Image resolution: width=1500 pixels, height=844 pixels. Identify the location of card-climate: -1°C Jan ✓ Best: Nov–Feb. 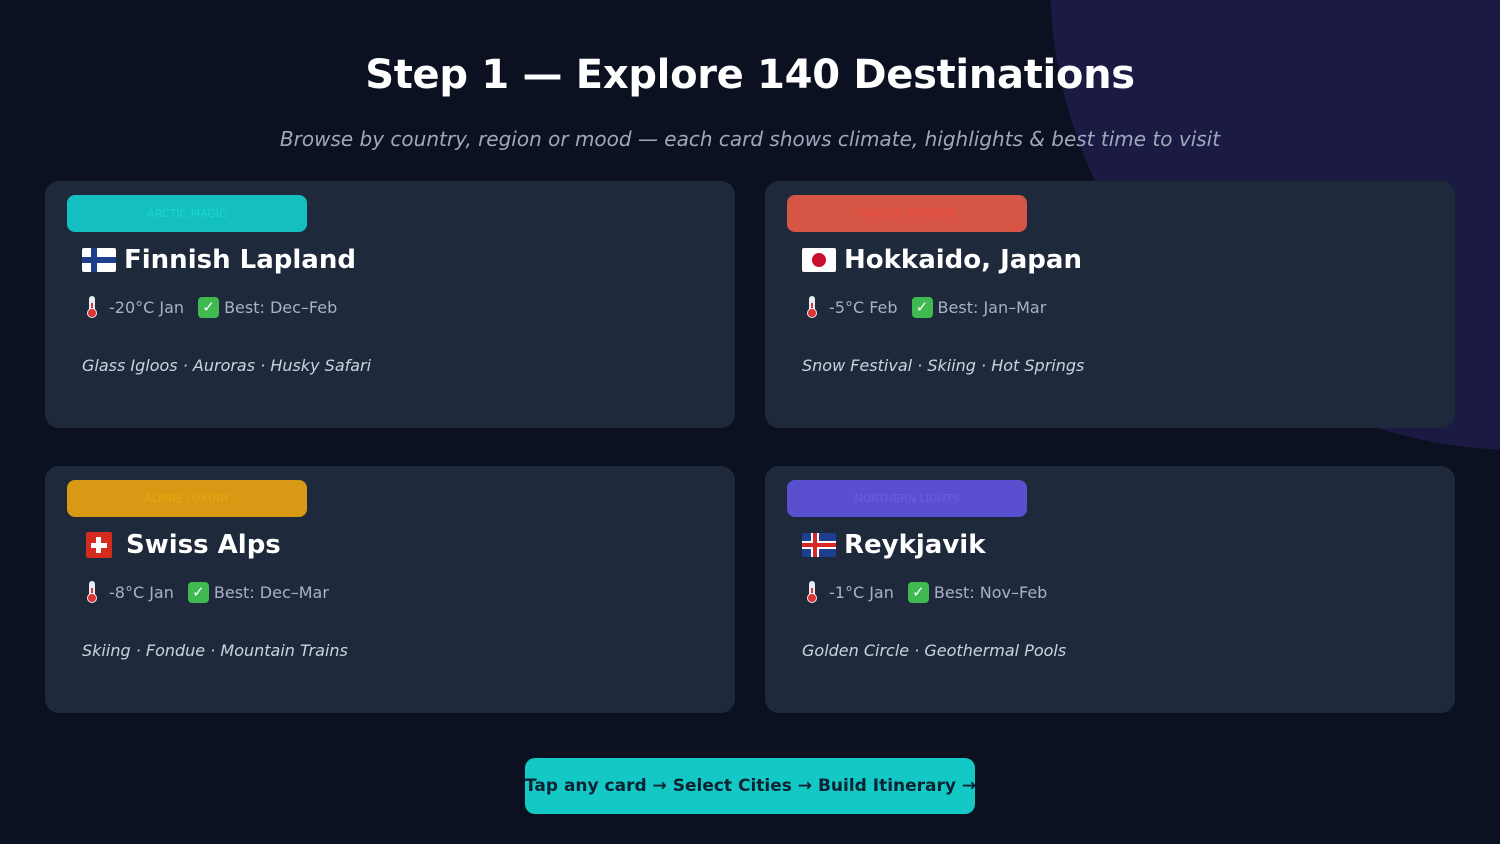
(926, 592).